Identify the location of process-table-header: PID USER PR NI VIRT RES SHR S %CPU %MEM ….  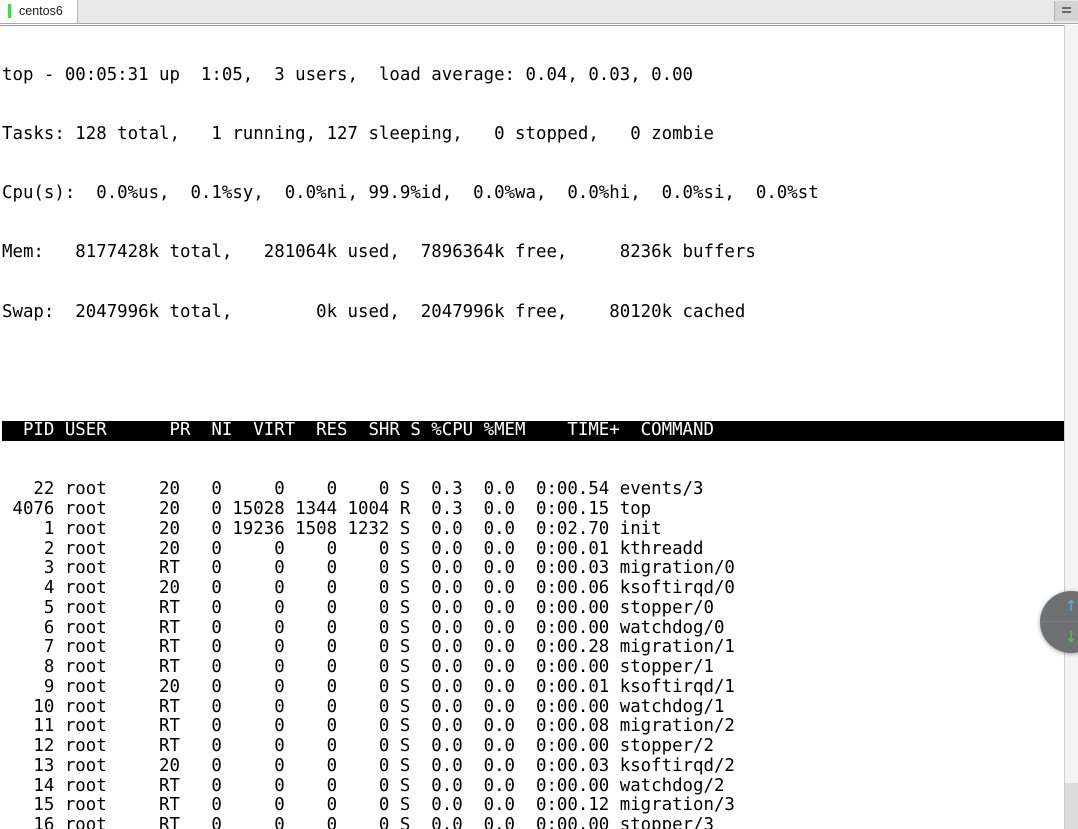
(533, 430).